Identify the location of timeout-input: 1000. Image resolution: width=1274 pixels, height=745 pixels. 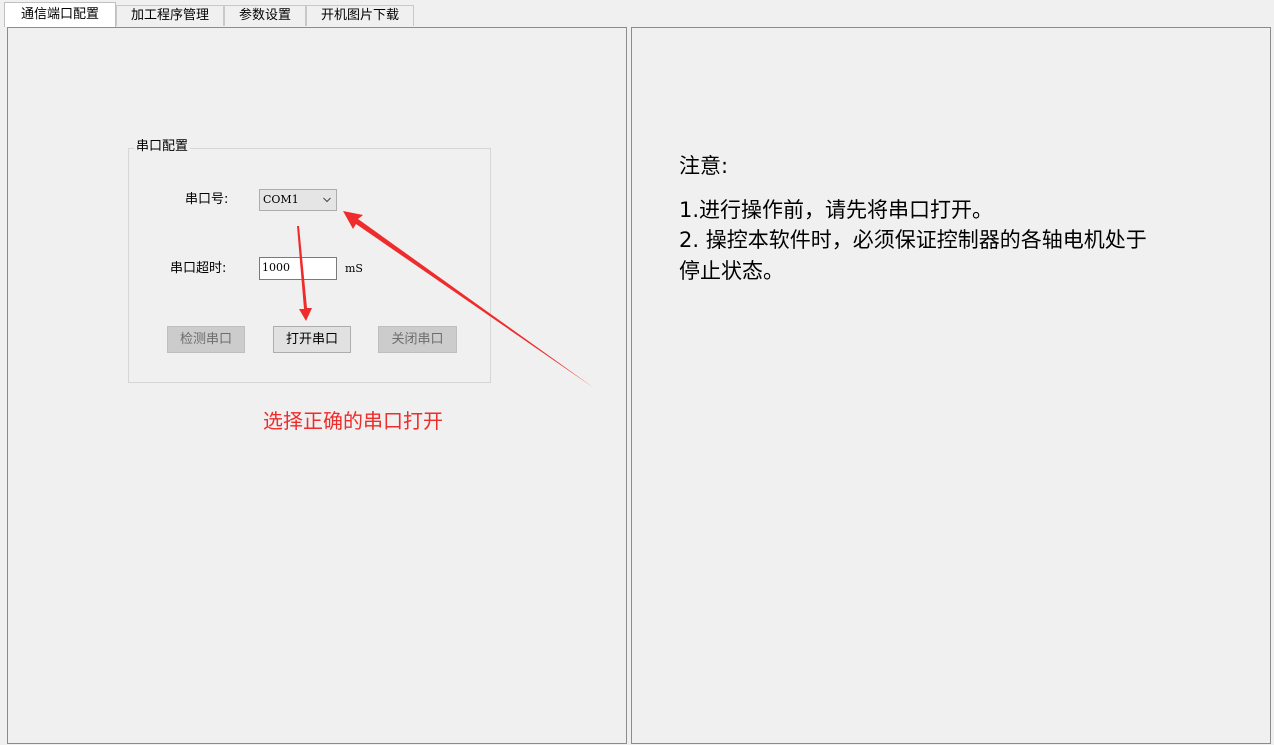
(298, 268).